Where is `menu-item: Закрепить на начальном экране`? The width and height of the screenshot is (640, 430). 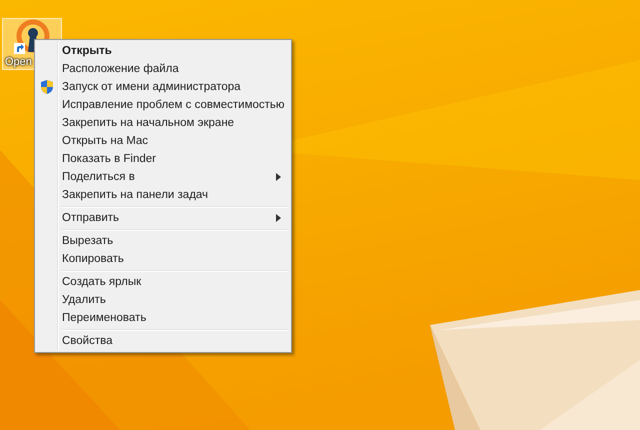 menu-item: Закрепить на начальном экране is located at coordinates (163, 123).